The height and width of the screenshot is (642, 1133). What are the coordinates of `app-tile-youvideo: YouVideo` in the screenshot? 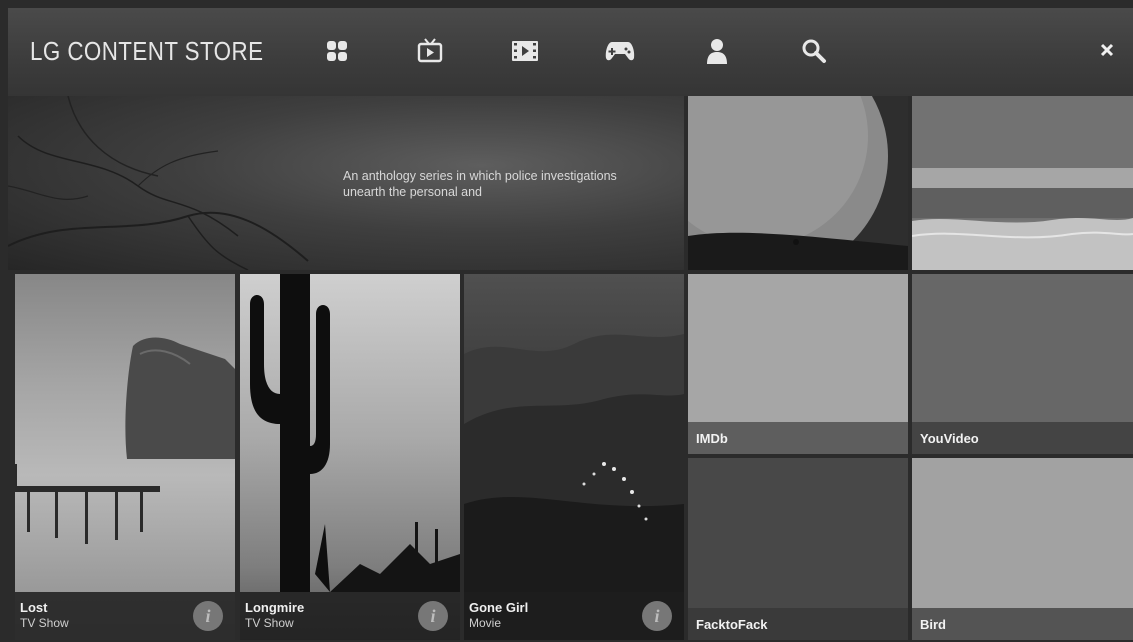 It's located at (1022, 364).